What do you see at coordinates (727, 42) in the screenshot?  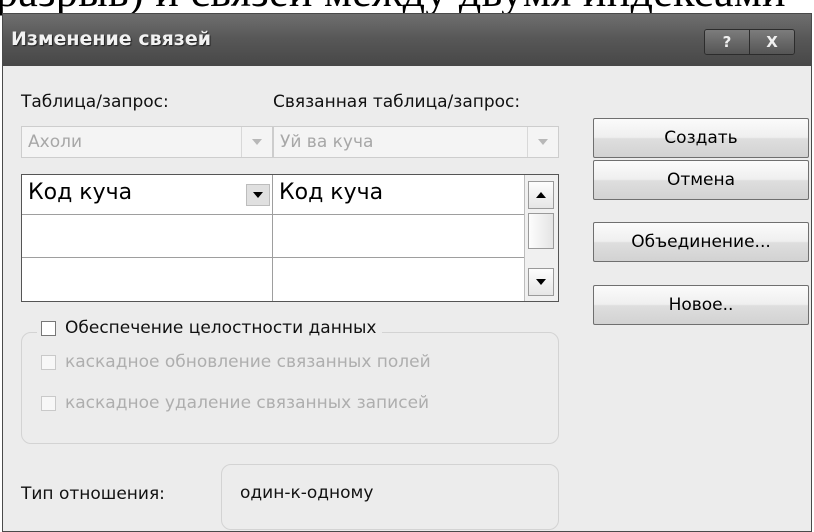 I see `help-button: ?` at bounding box center [727, 42].